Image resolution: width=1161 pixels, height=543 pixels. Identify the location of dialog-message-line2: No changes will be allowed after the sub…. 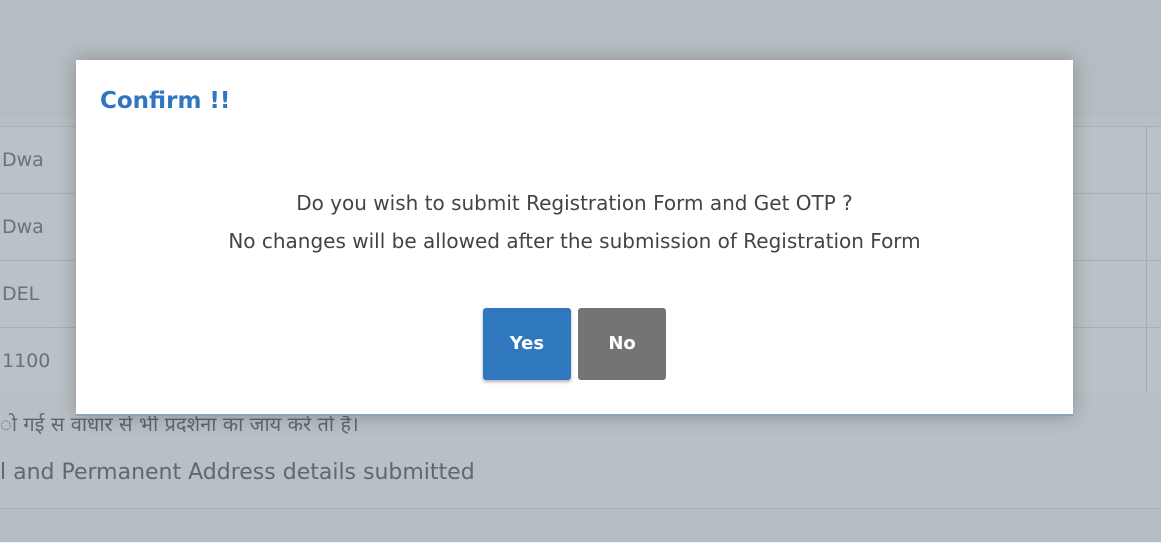
(574, 241).